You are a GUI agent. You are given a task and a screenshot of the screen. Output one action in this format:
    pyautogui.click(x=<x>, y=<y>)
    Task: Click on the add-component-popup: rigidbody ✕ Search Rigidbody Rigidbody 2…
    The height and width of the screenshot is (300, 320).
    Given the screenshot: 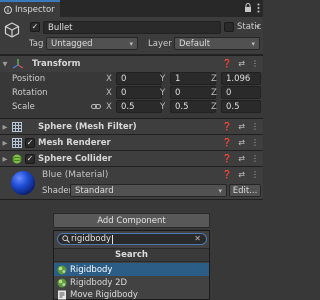 What is the action you would take?
    pyautogui.click(x=131, y=265)
    